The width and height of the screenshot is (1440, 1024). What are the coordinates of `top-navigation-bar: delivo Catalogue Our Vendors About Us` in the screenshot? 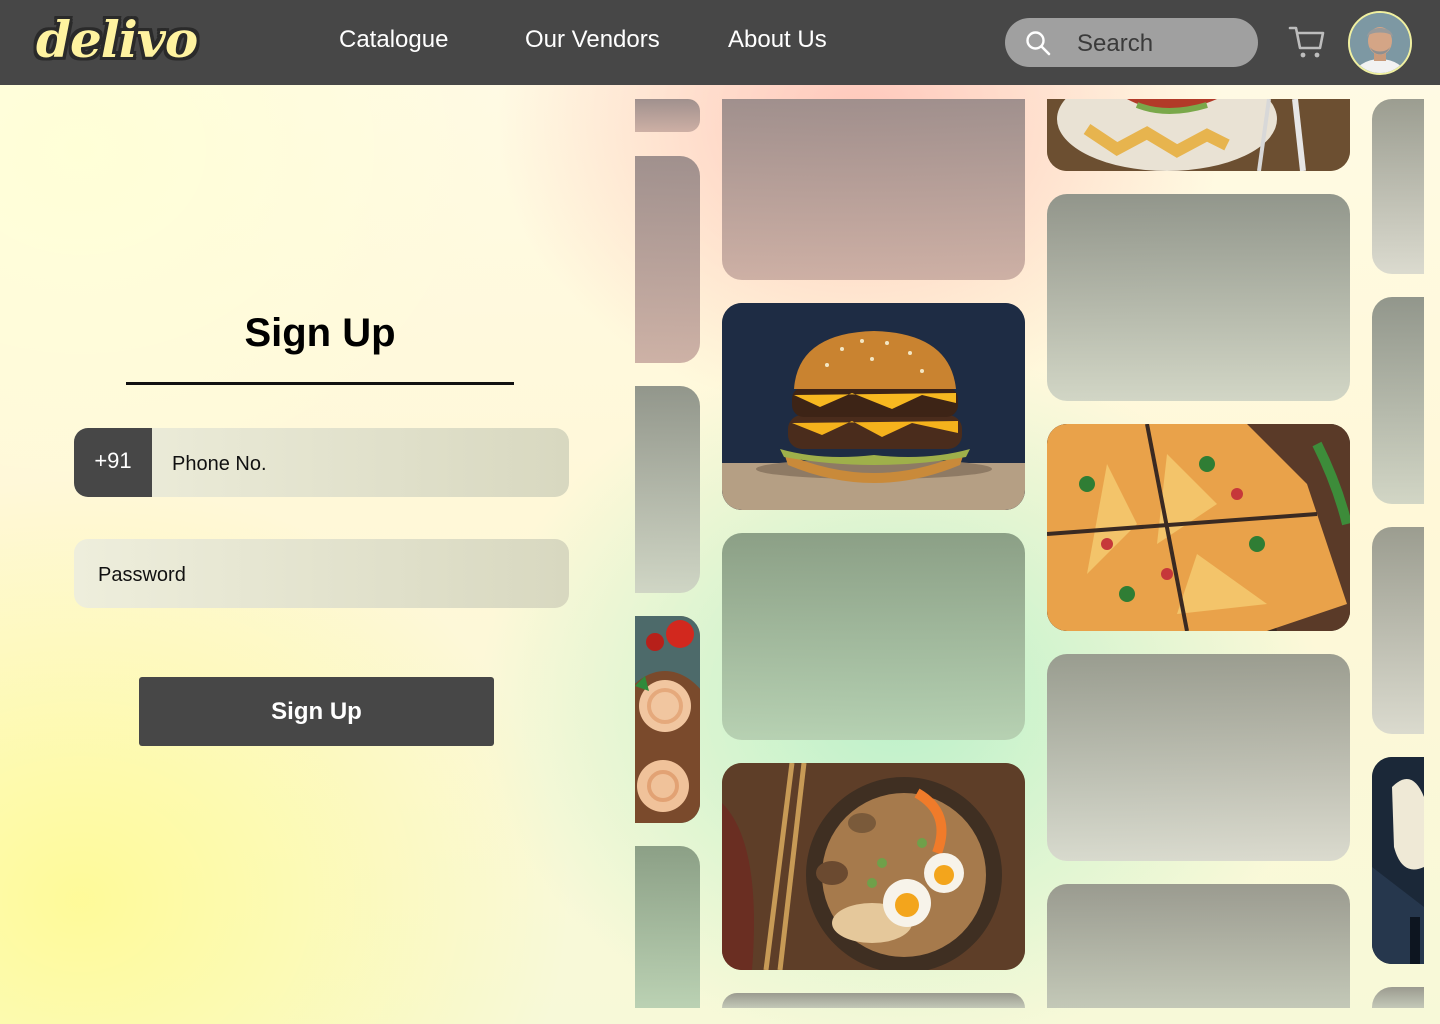 It's located at (720, 42).